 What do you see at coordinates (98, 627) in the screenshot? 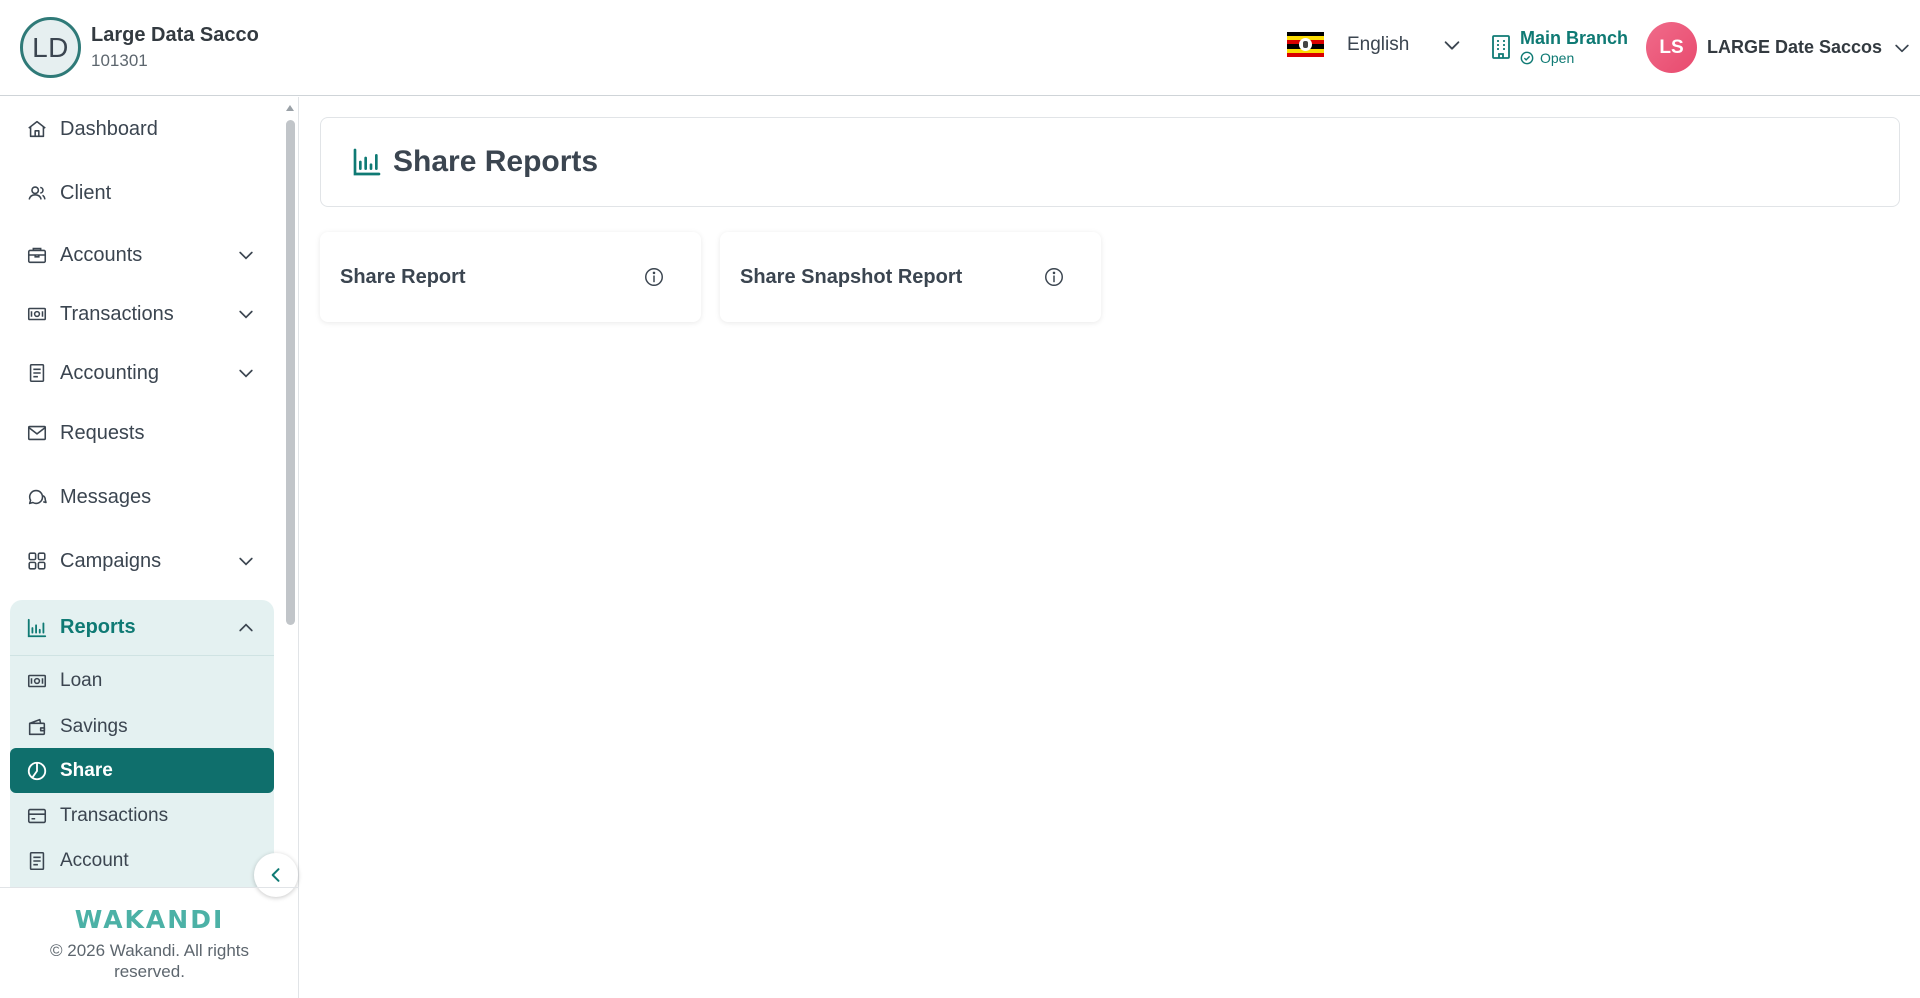
I see `sidebar-item-label: Reports` at bounding box center [98, 627].